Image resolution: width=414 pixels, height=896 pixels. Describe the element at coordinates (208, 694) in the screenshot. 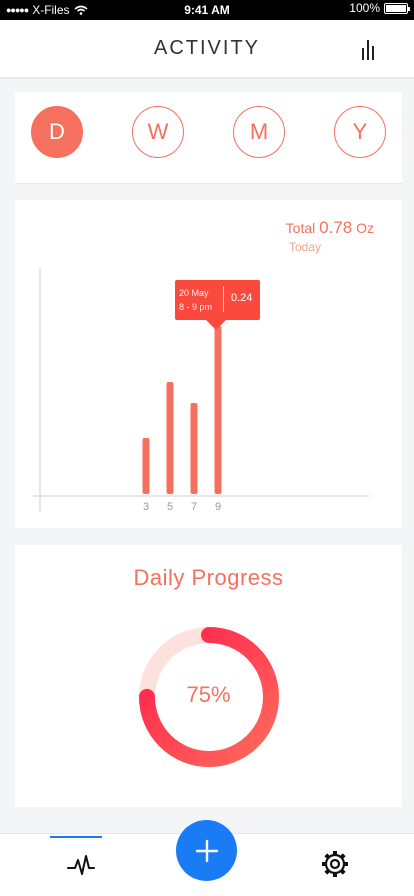

I see `progress-percent: 75%` at that location.